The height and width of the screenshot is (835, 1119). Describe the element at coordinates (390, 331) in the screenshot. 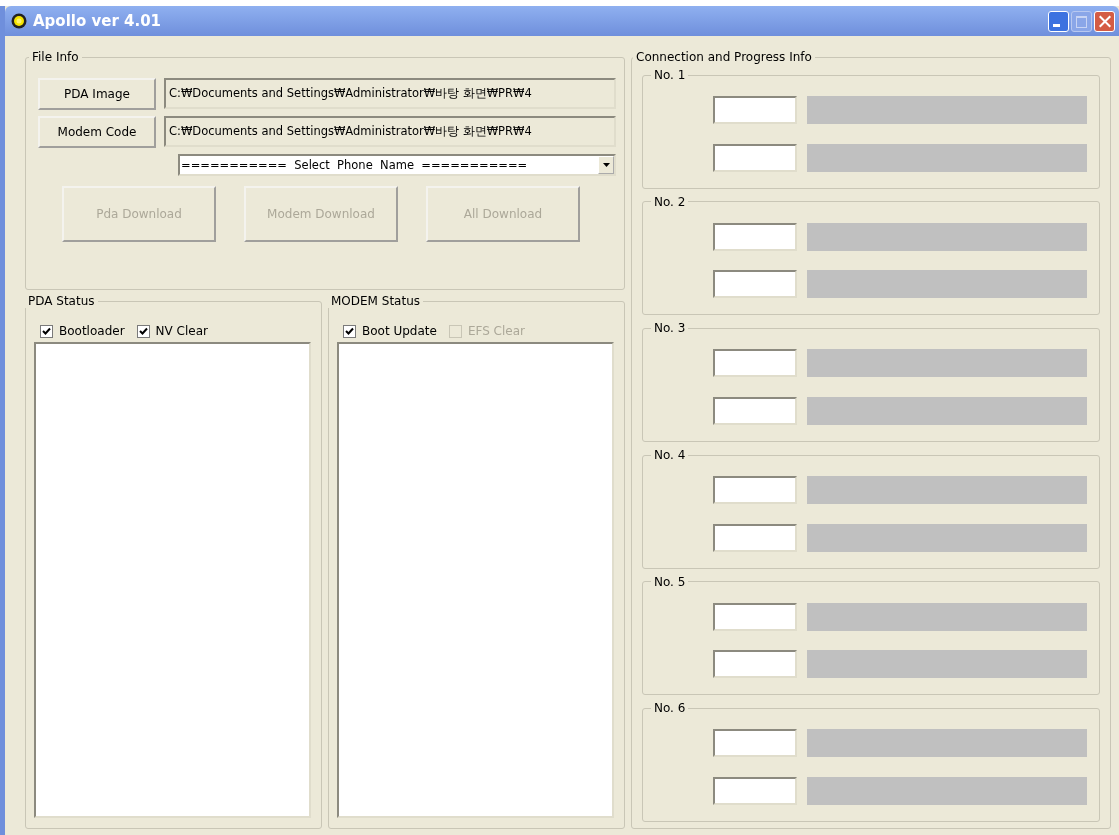

I see `option-checkbox: Boot Update` at that location.